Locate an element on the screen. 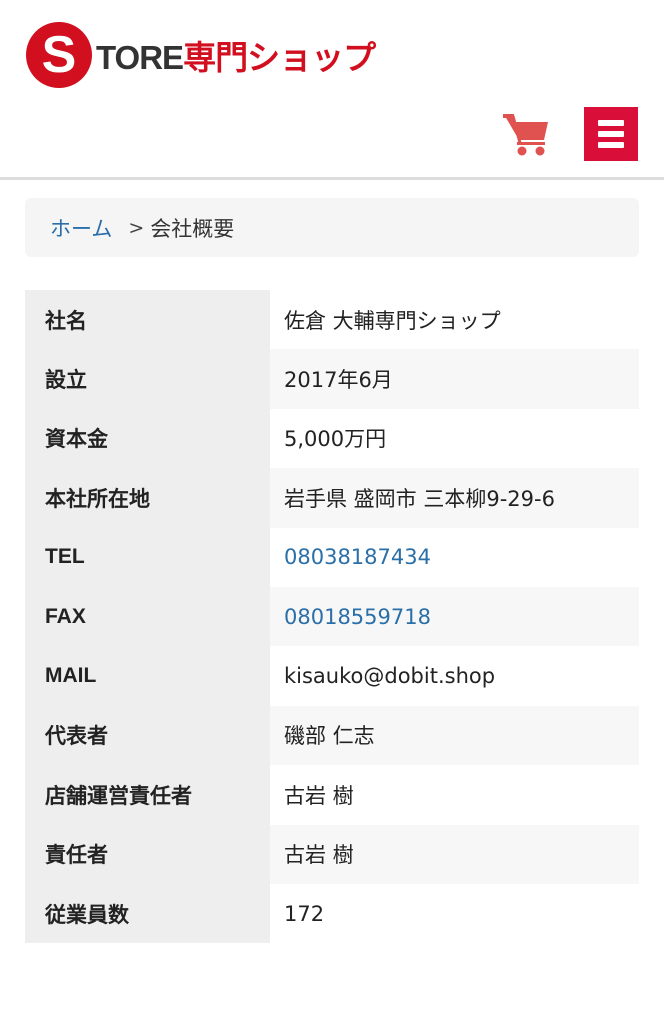  row-label-employees: 従業員数 is located at coordinates (147, 913).